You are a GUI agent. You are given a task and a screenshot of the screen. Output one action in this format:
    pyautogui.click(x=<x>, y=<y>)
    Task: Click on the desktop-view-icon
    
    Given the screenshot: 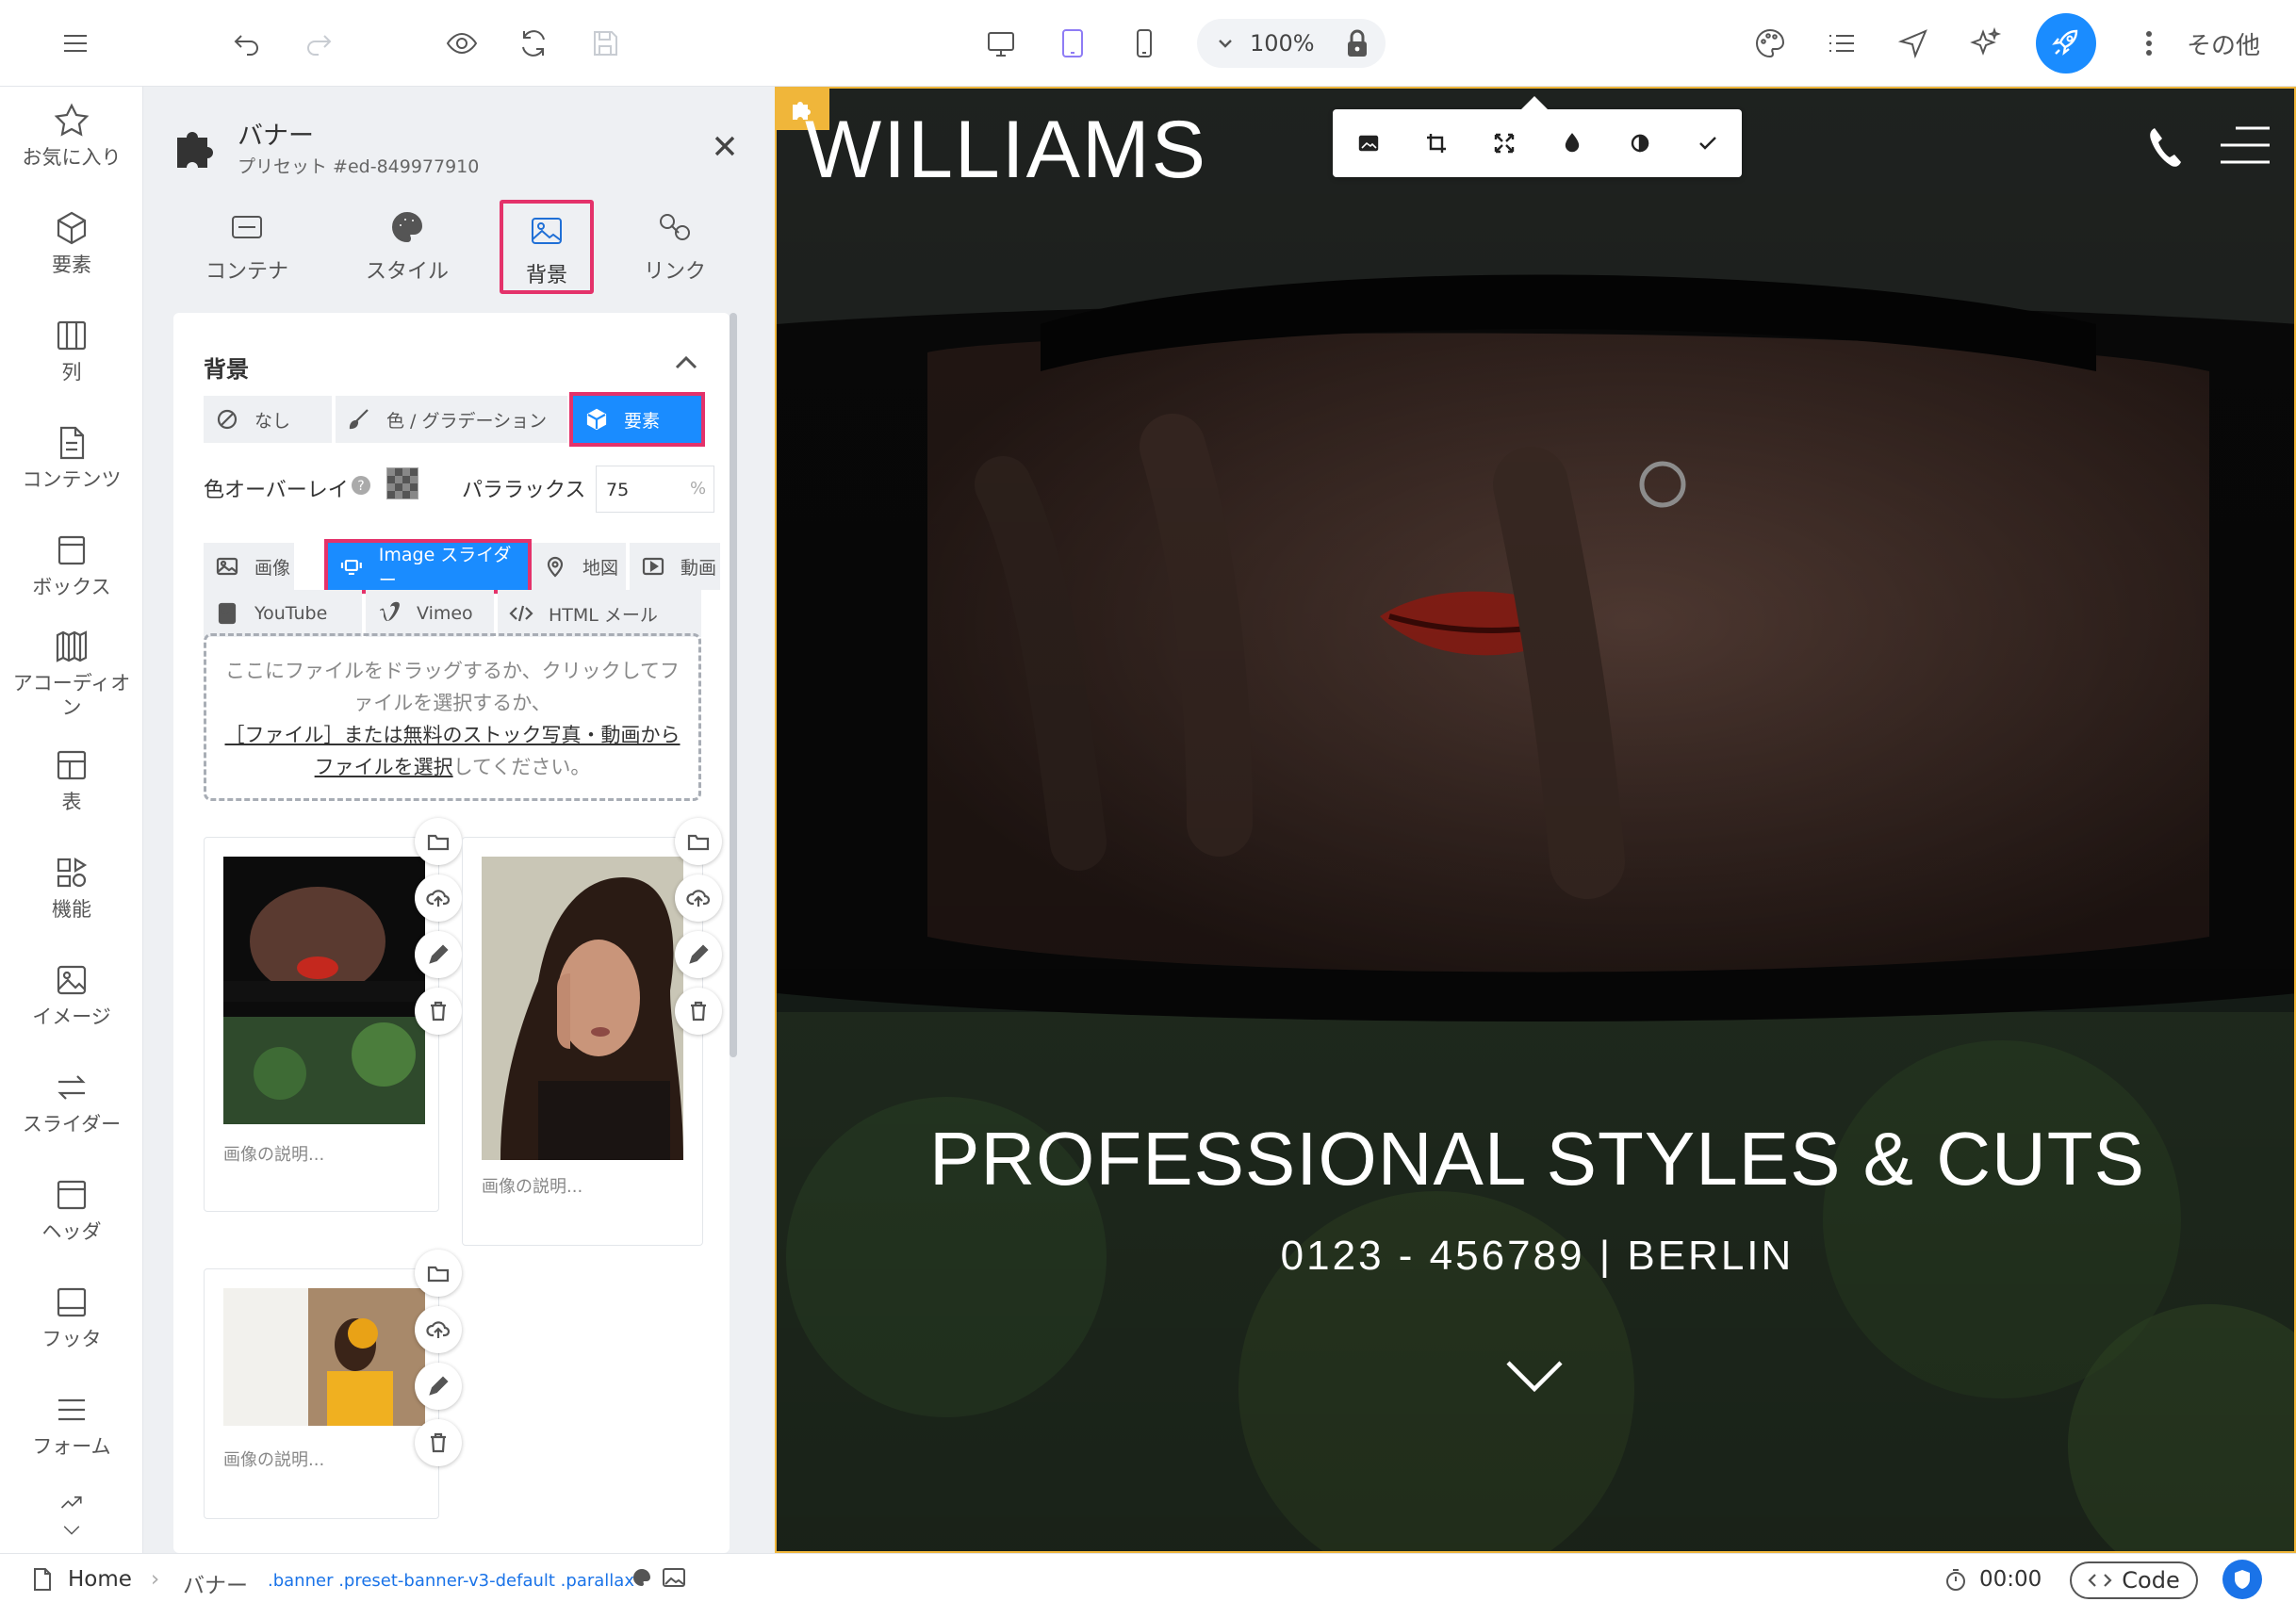 What is the action you would take?
    pyautogui.click(x=1000, y=43)
    